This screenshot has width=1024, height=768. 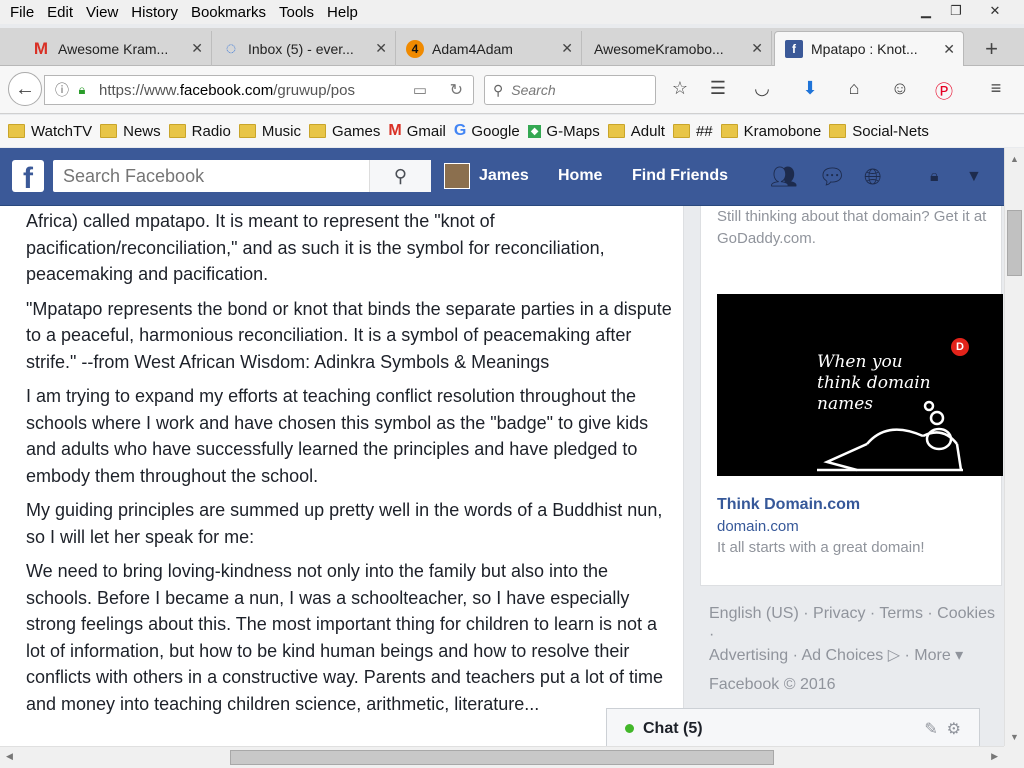 I want to click on pinterest-icon: Ⓟ, so click(x=944, y=91).